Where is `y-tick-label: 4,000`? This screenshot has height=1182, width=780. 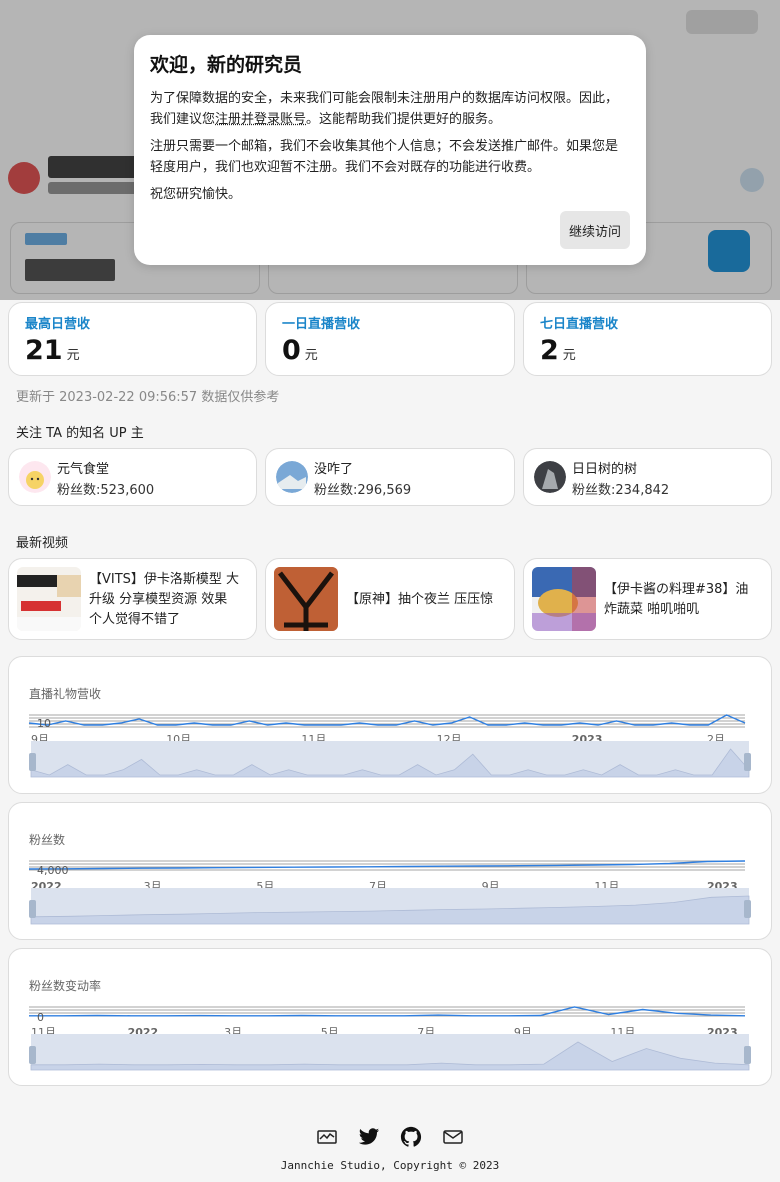 y-tick-label: 4,000 is located at coordinates (53, 870).